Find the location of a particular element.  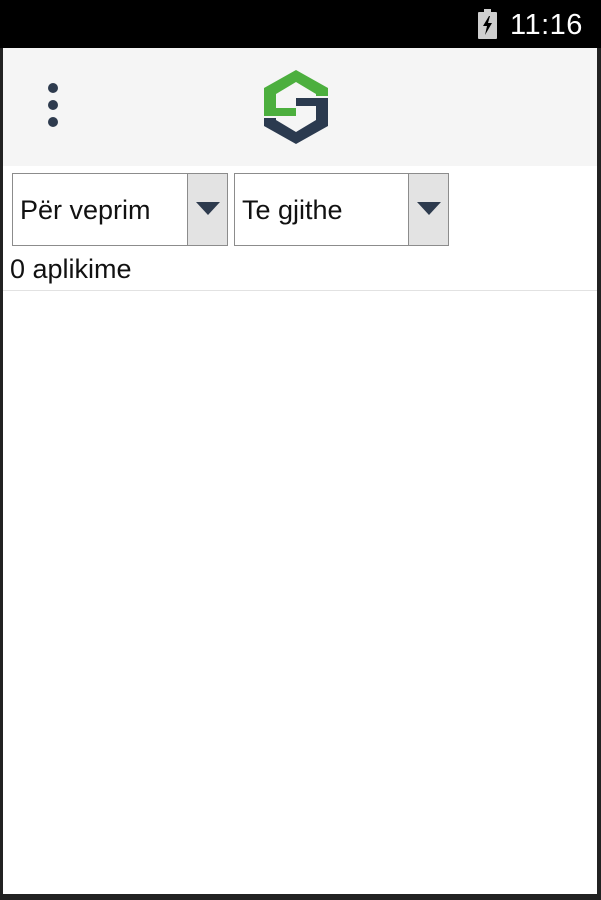

scope-filter-dropdown: Te gjithe is located at coordinates (341, 209).